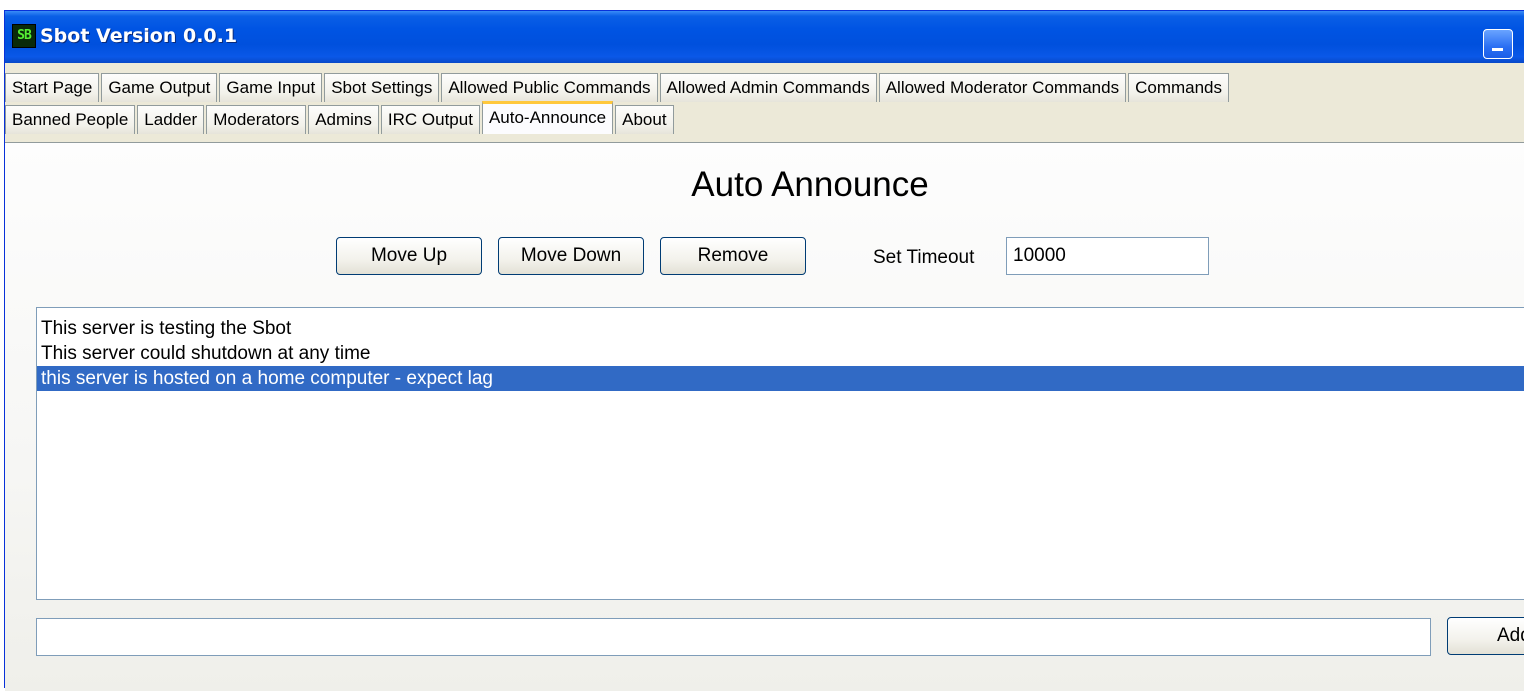 The width and height of the screenshot is (1524, 691). Describe the element at coordinates (1485, 636) in the screenshot. I see `add-button: Add` at that location.